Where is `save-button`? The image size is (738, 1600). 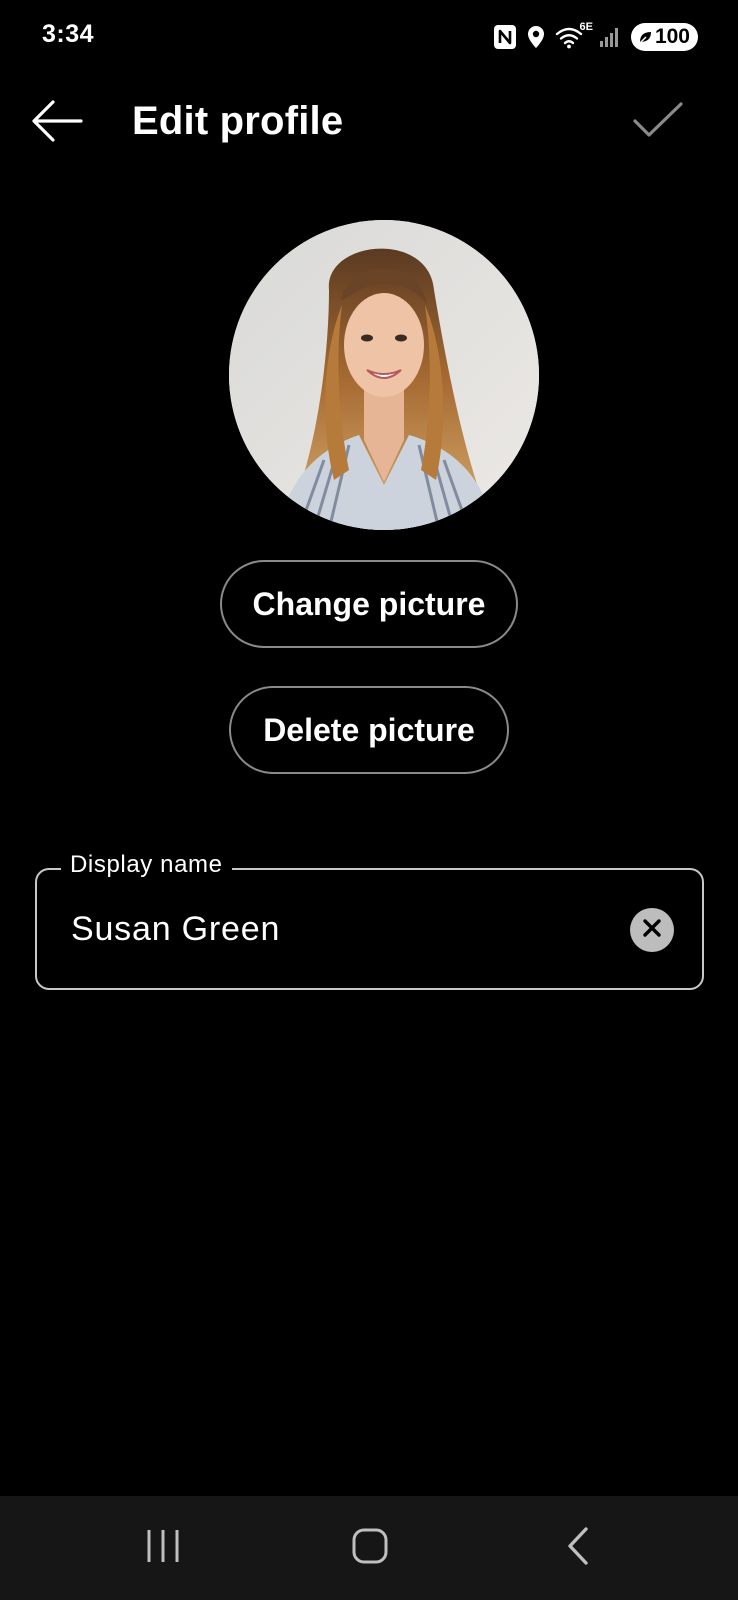 save-button is located at coordinates (658, 123).